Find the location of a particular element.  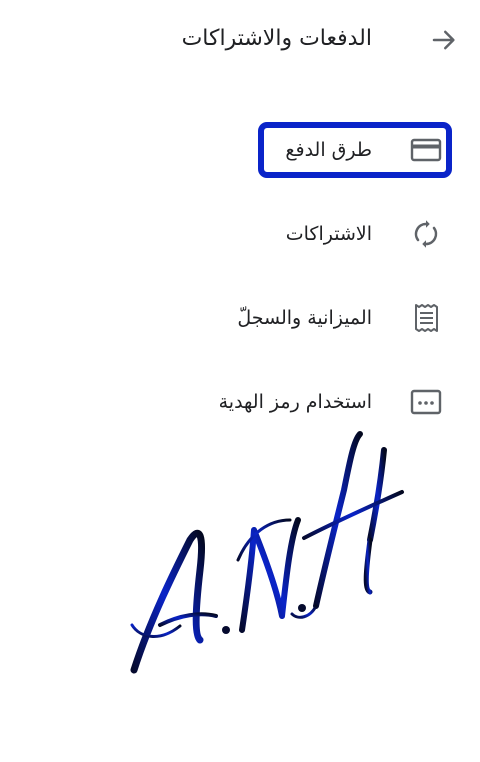

selection-highlight is located at coordinates (355, 150).